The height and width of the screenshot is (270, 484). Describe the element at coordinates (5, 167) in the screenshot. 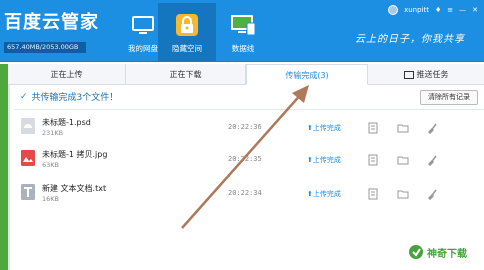

I see `side-bar` at that location.